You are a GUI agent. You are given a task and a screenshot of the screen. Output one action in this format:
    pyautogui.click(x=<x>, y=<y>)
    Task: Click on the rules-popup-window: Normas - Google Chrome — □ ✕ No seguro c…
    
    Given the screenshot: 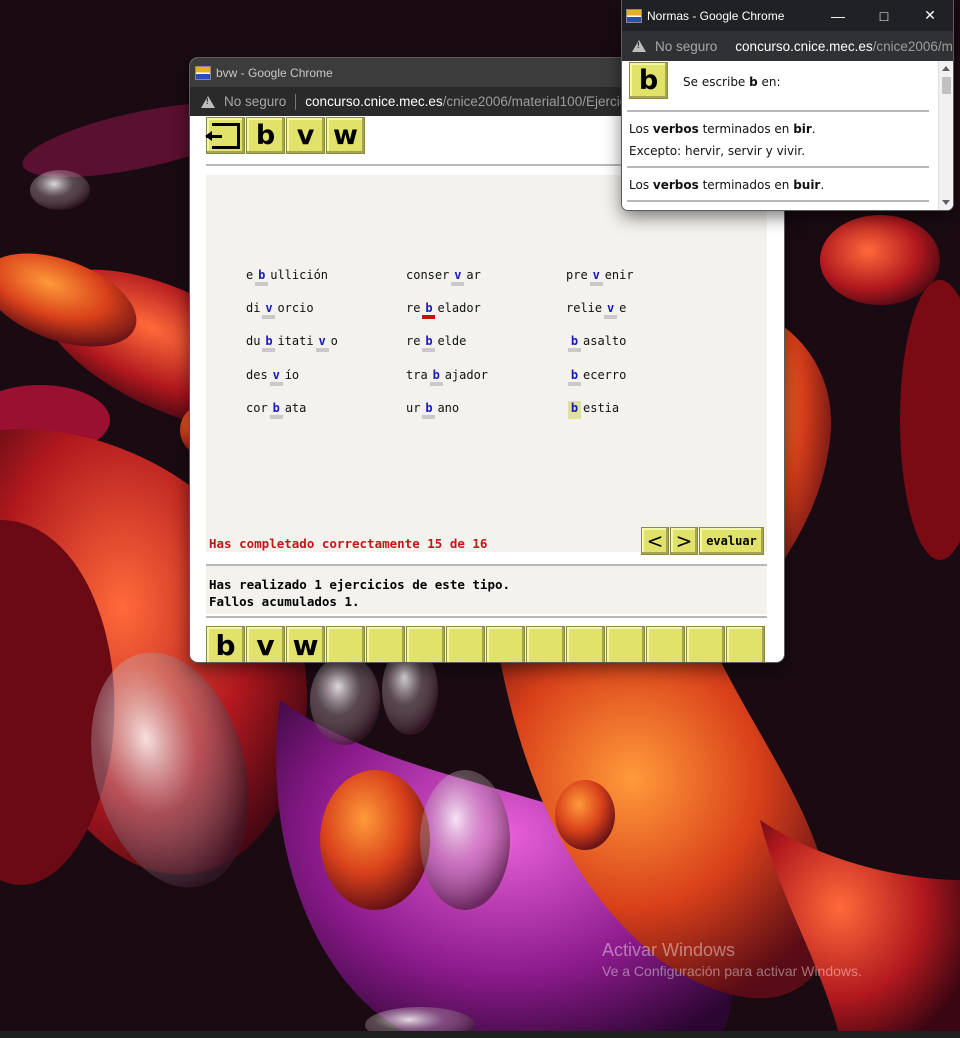 What is the action you would take?
    pyautogui.click(x=787, y=105)
    